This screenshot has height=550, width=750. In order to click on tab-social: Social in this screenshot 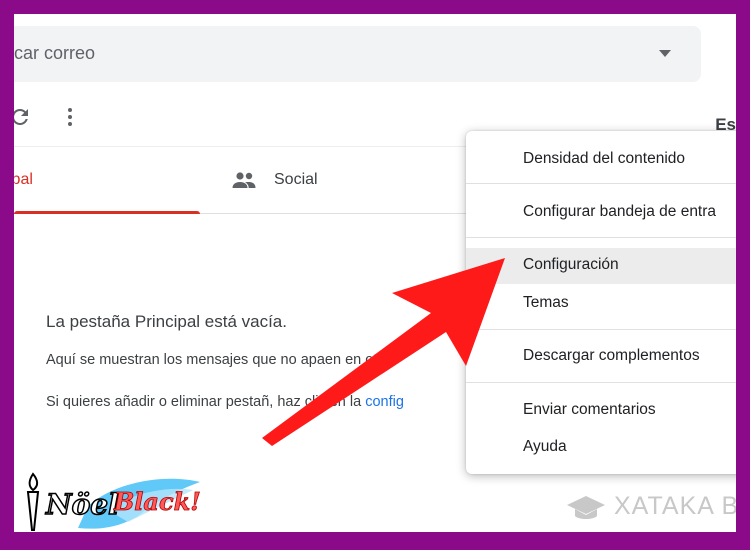, I will do `click(310, 180)`.